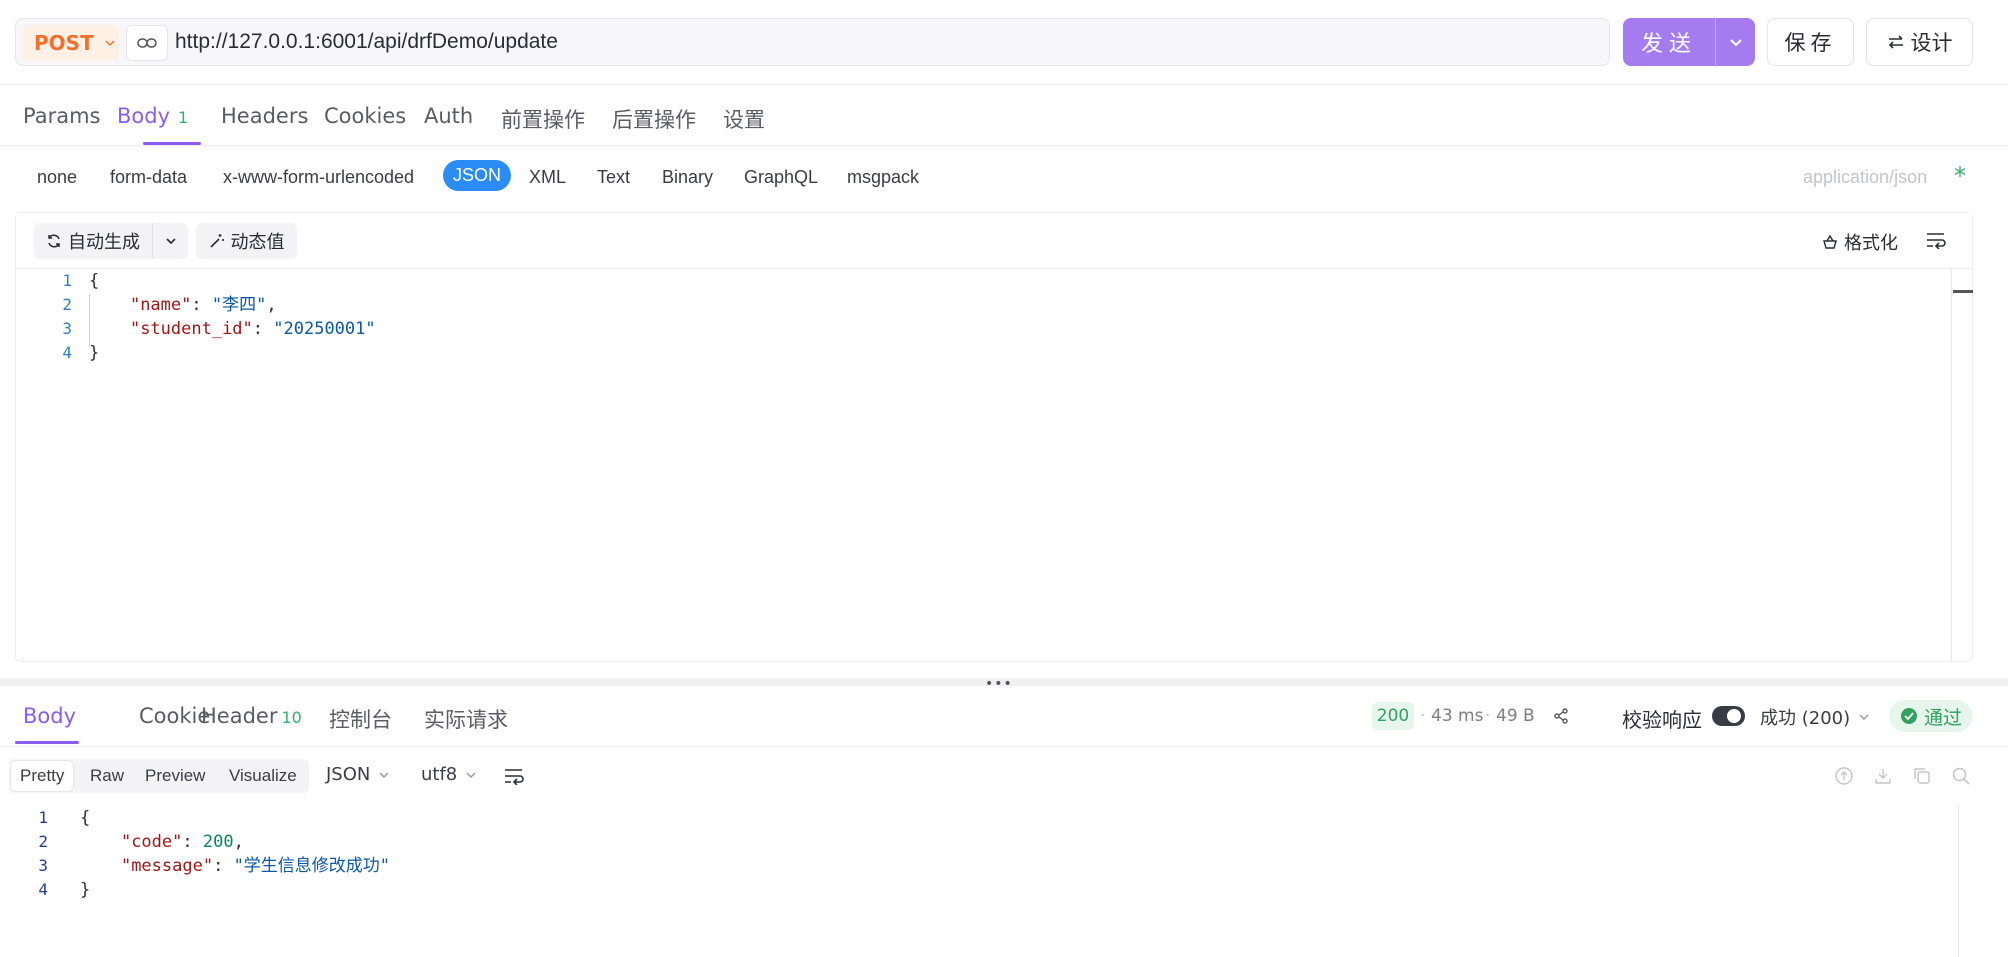 This screenshot has height=957, width=2008. I want to click on response-tab-actual-request: 实际请求, so click(466, 719).